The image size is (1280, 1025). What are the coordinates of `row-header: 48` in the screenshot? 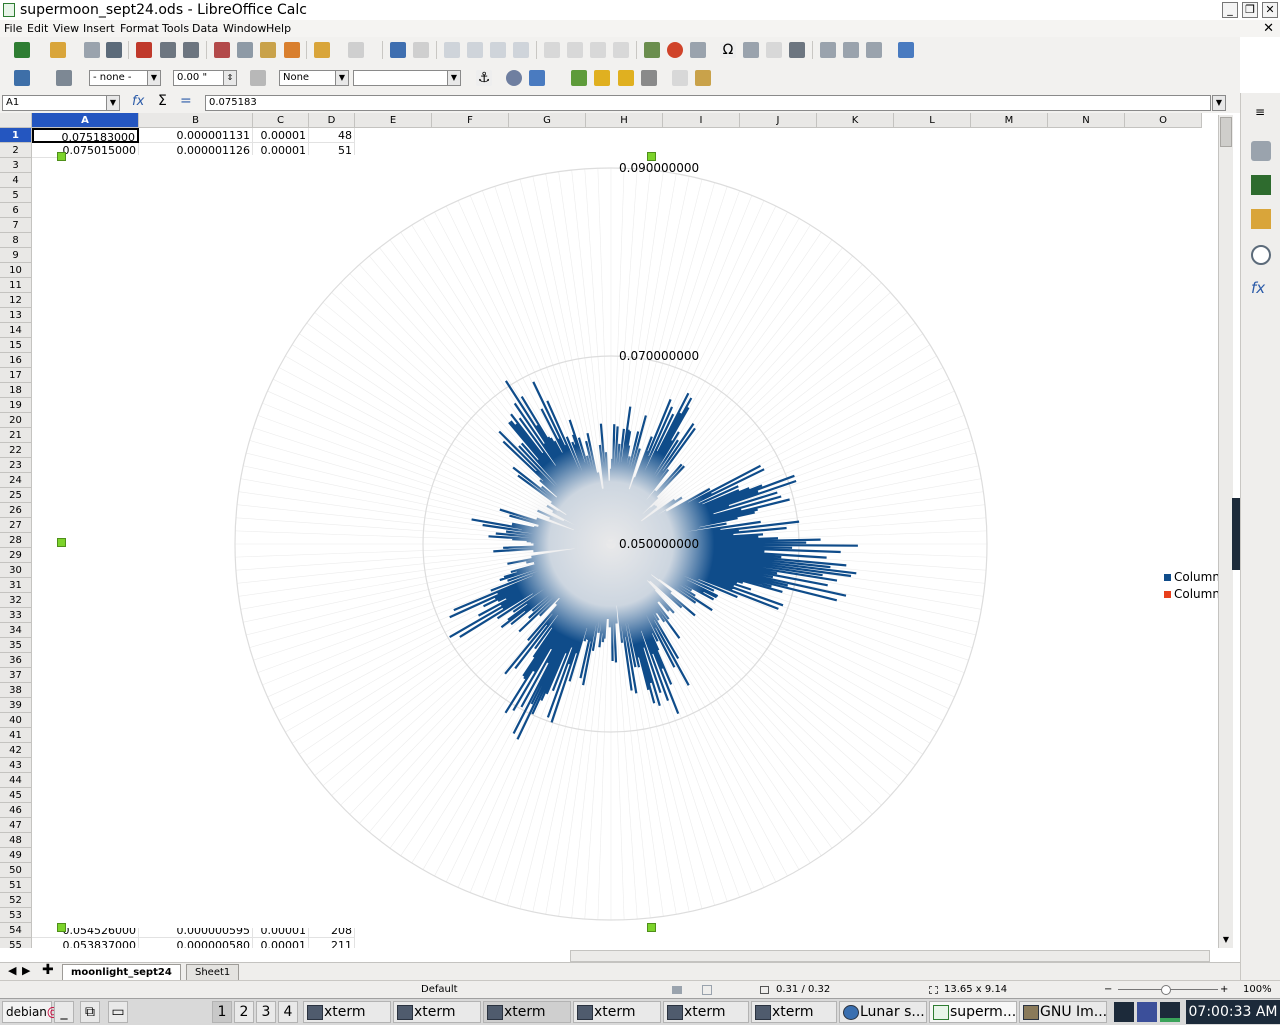 It's located at (16, 840).